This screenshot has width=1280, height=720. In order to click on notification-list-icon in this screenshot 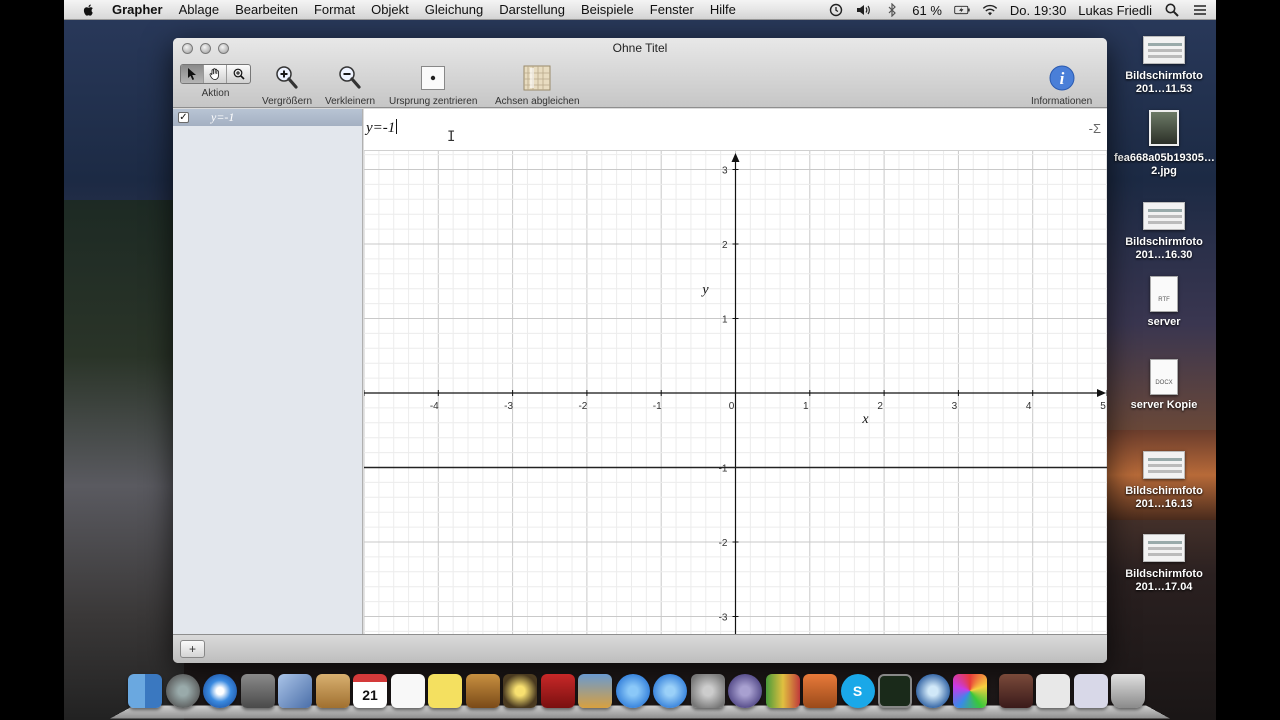, I will do `click(1200, 10)`.